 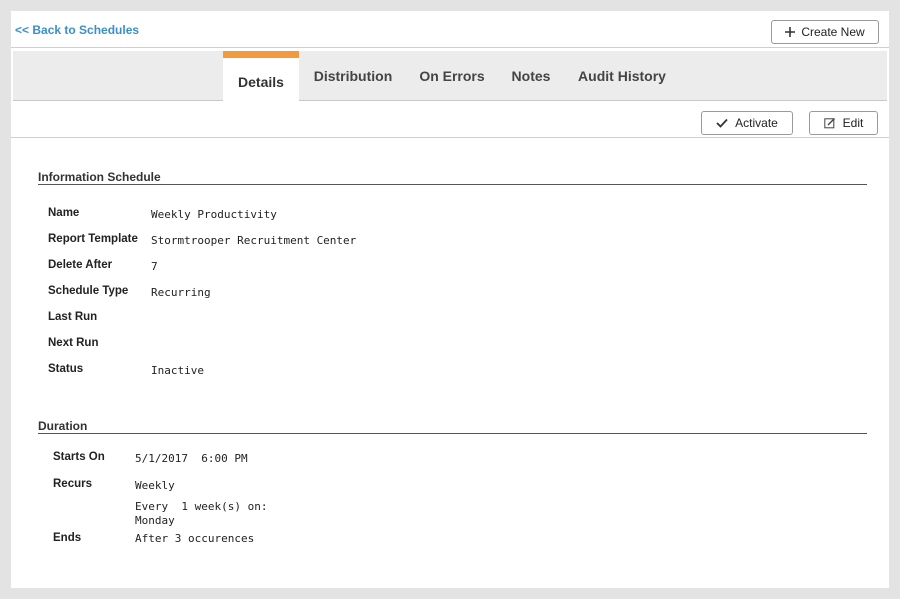 I want to click on recurs-value: Weekly, so click(x=155, y=485).